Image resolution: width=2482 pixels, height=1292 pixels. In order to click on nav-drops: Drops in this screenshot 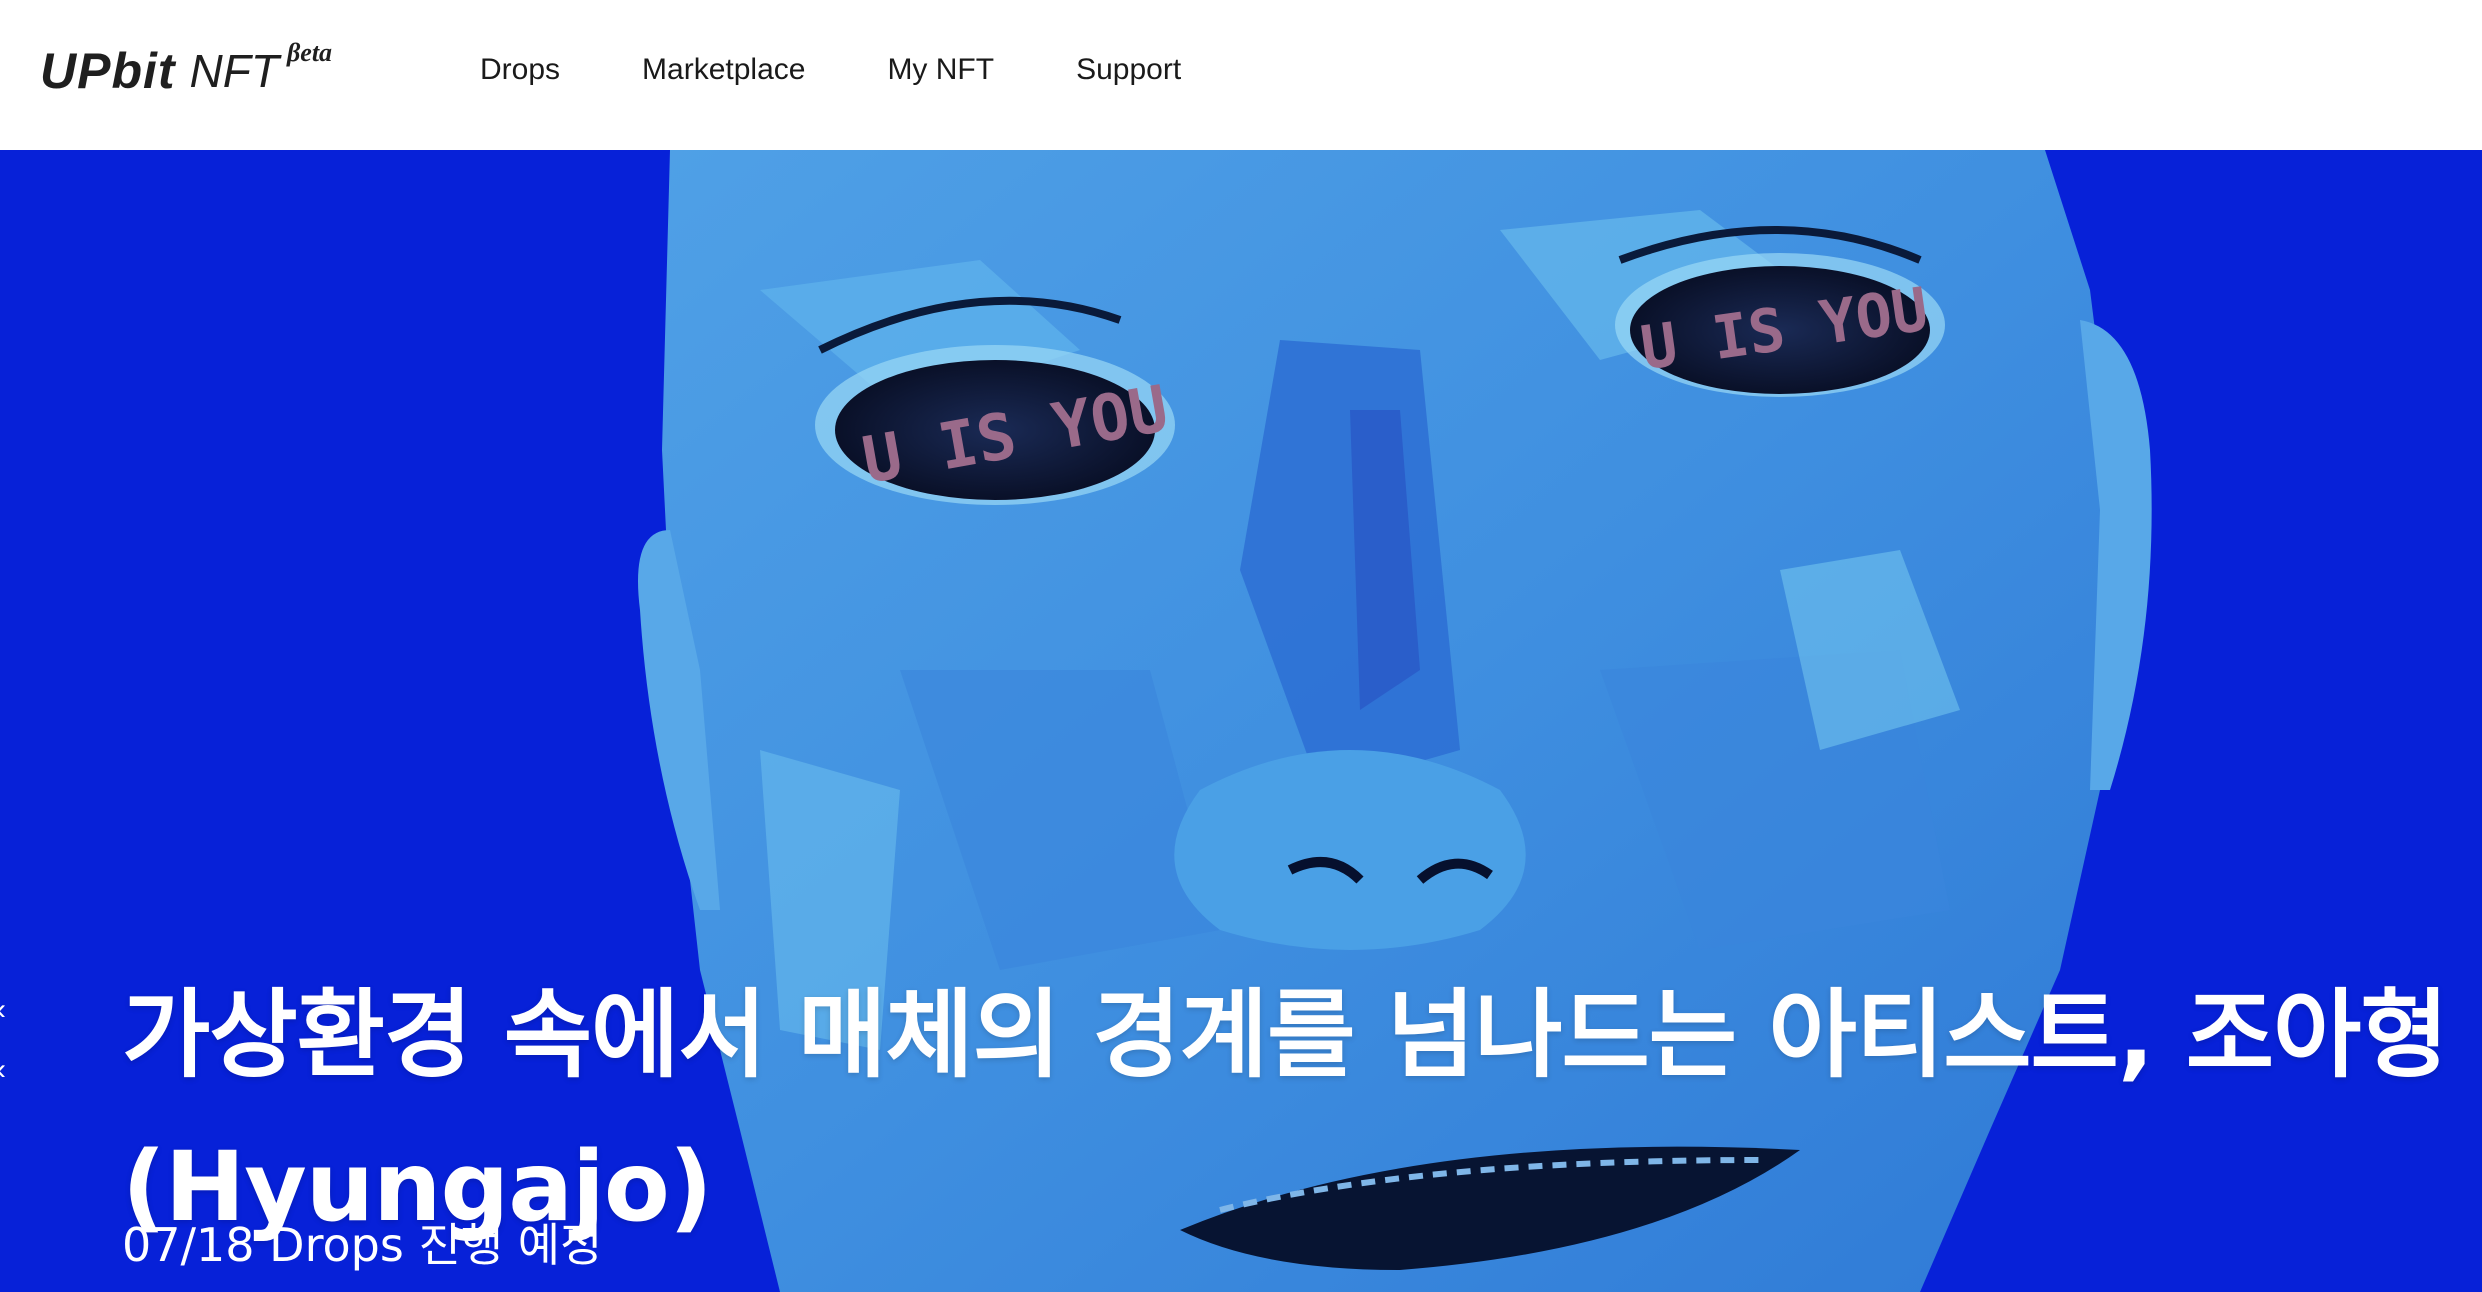, I will do `click(520, 70)`.